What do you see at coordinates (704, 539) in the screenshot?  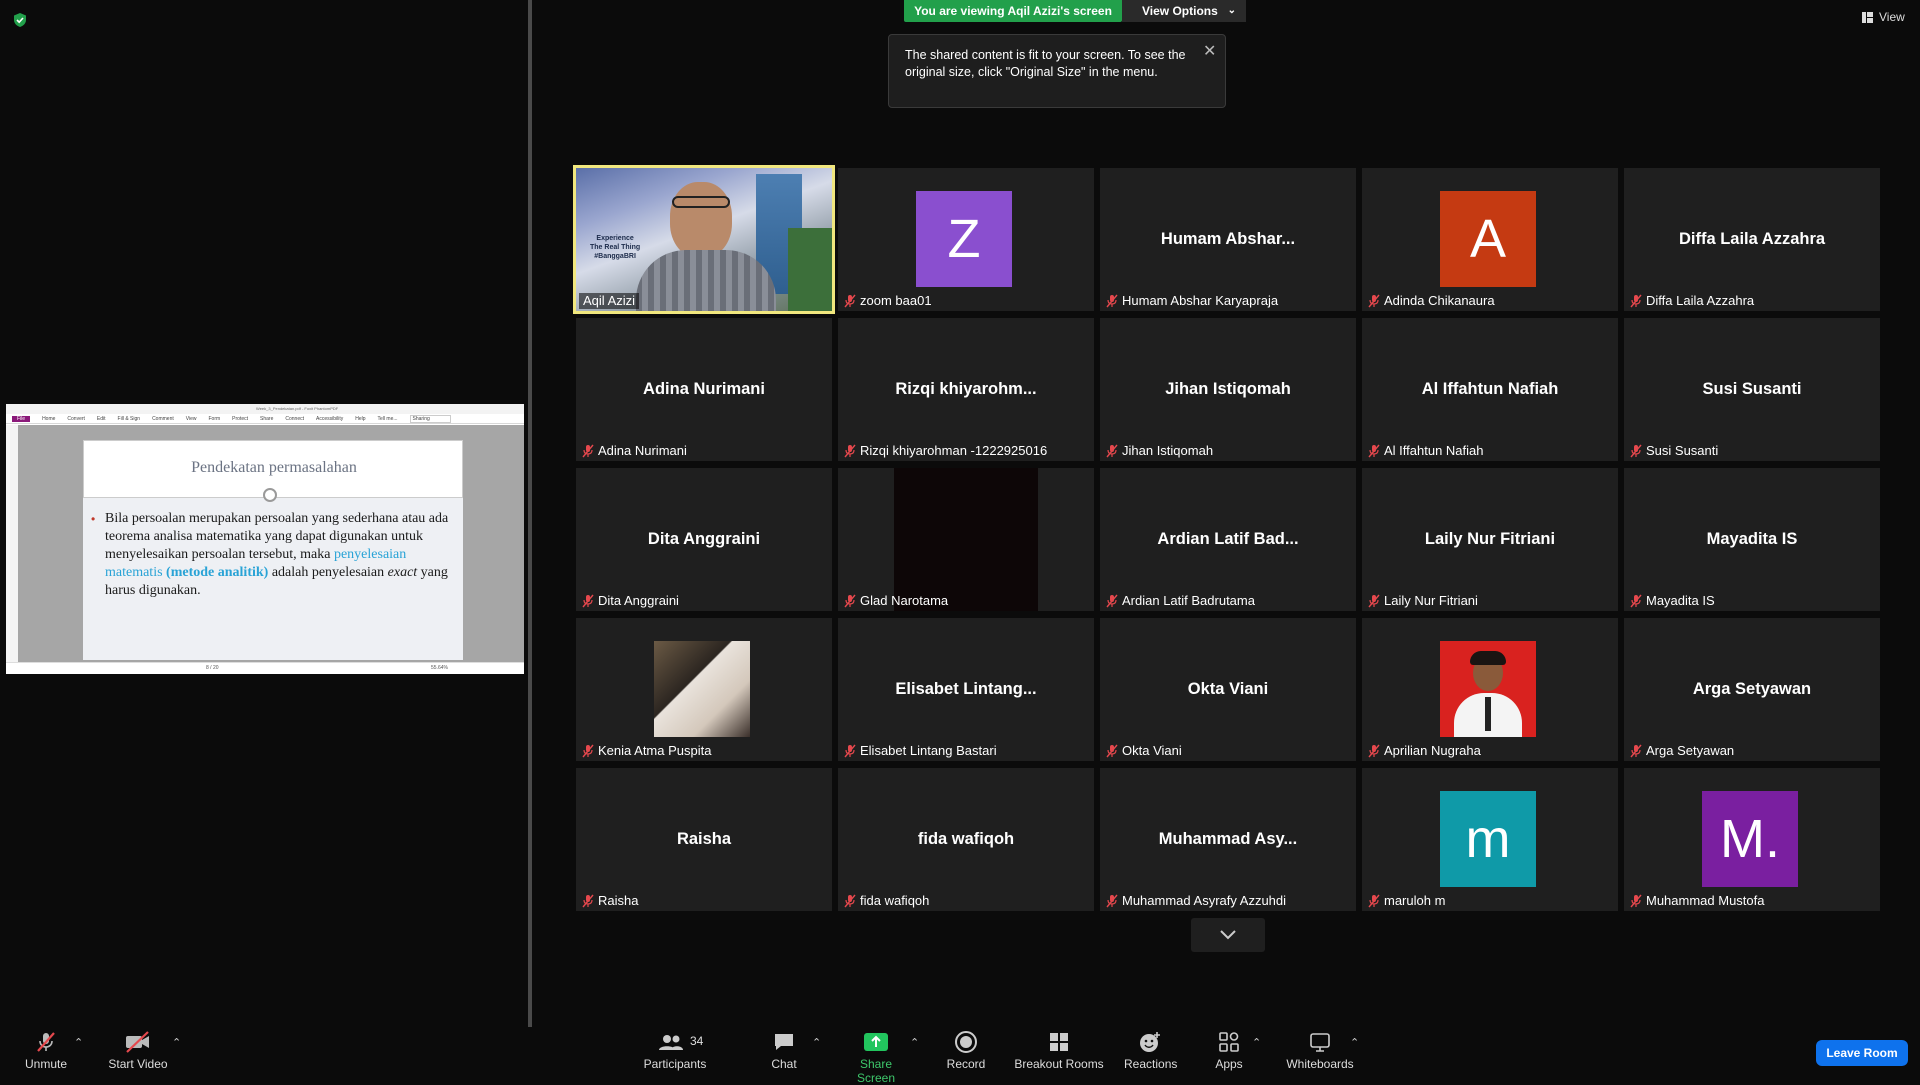 I see `participant-tile: Dita Anggraini Dita Anggraini` at bounding box center [704, 539].